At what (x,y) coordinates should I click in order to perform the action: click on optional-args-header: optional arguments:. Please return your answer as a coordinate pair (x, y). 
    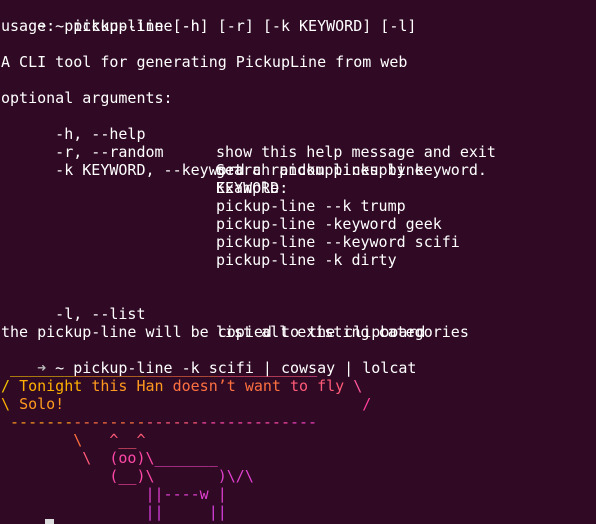
    Looking at the image, I should click on (87, 98).